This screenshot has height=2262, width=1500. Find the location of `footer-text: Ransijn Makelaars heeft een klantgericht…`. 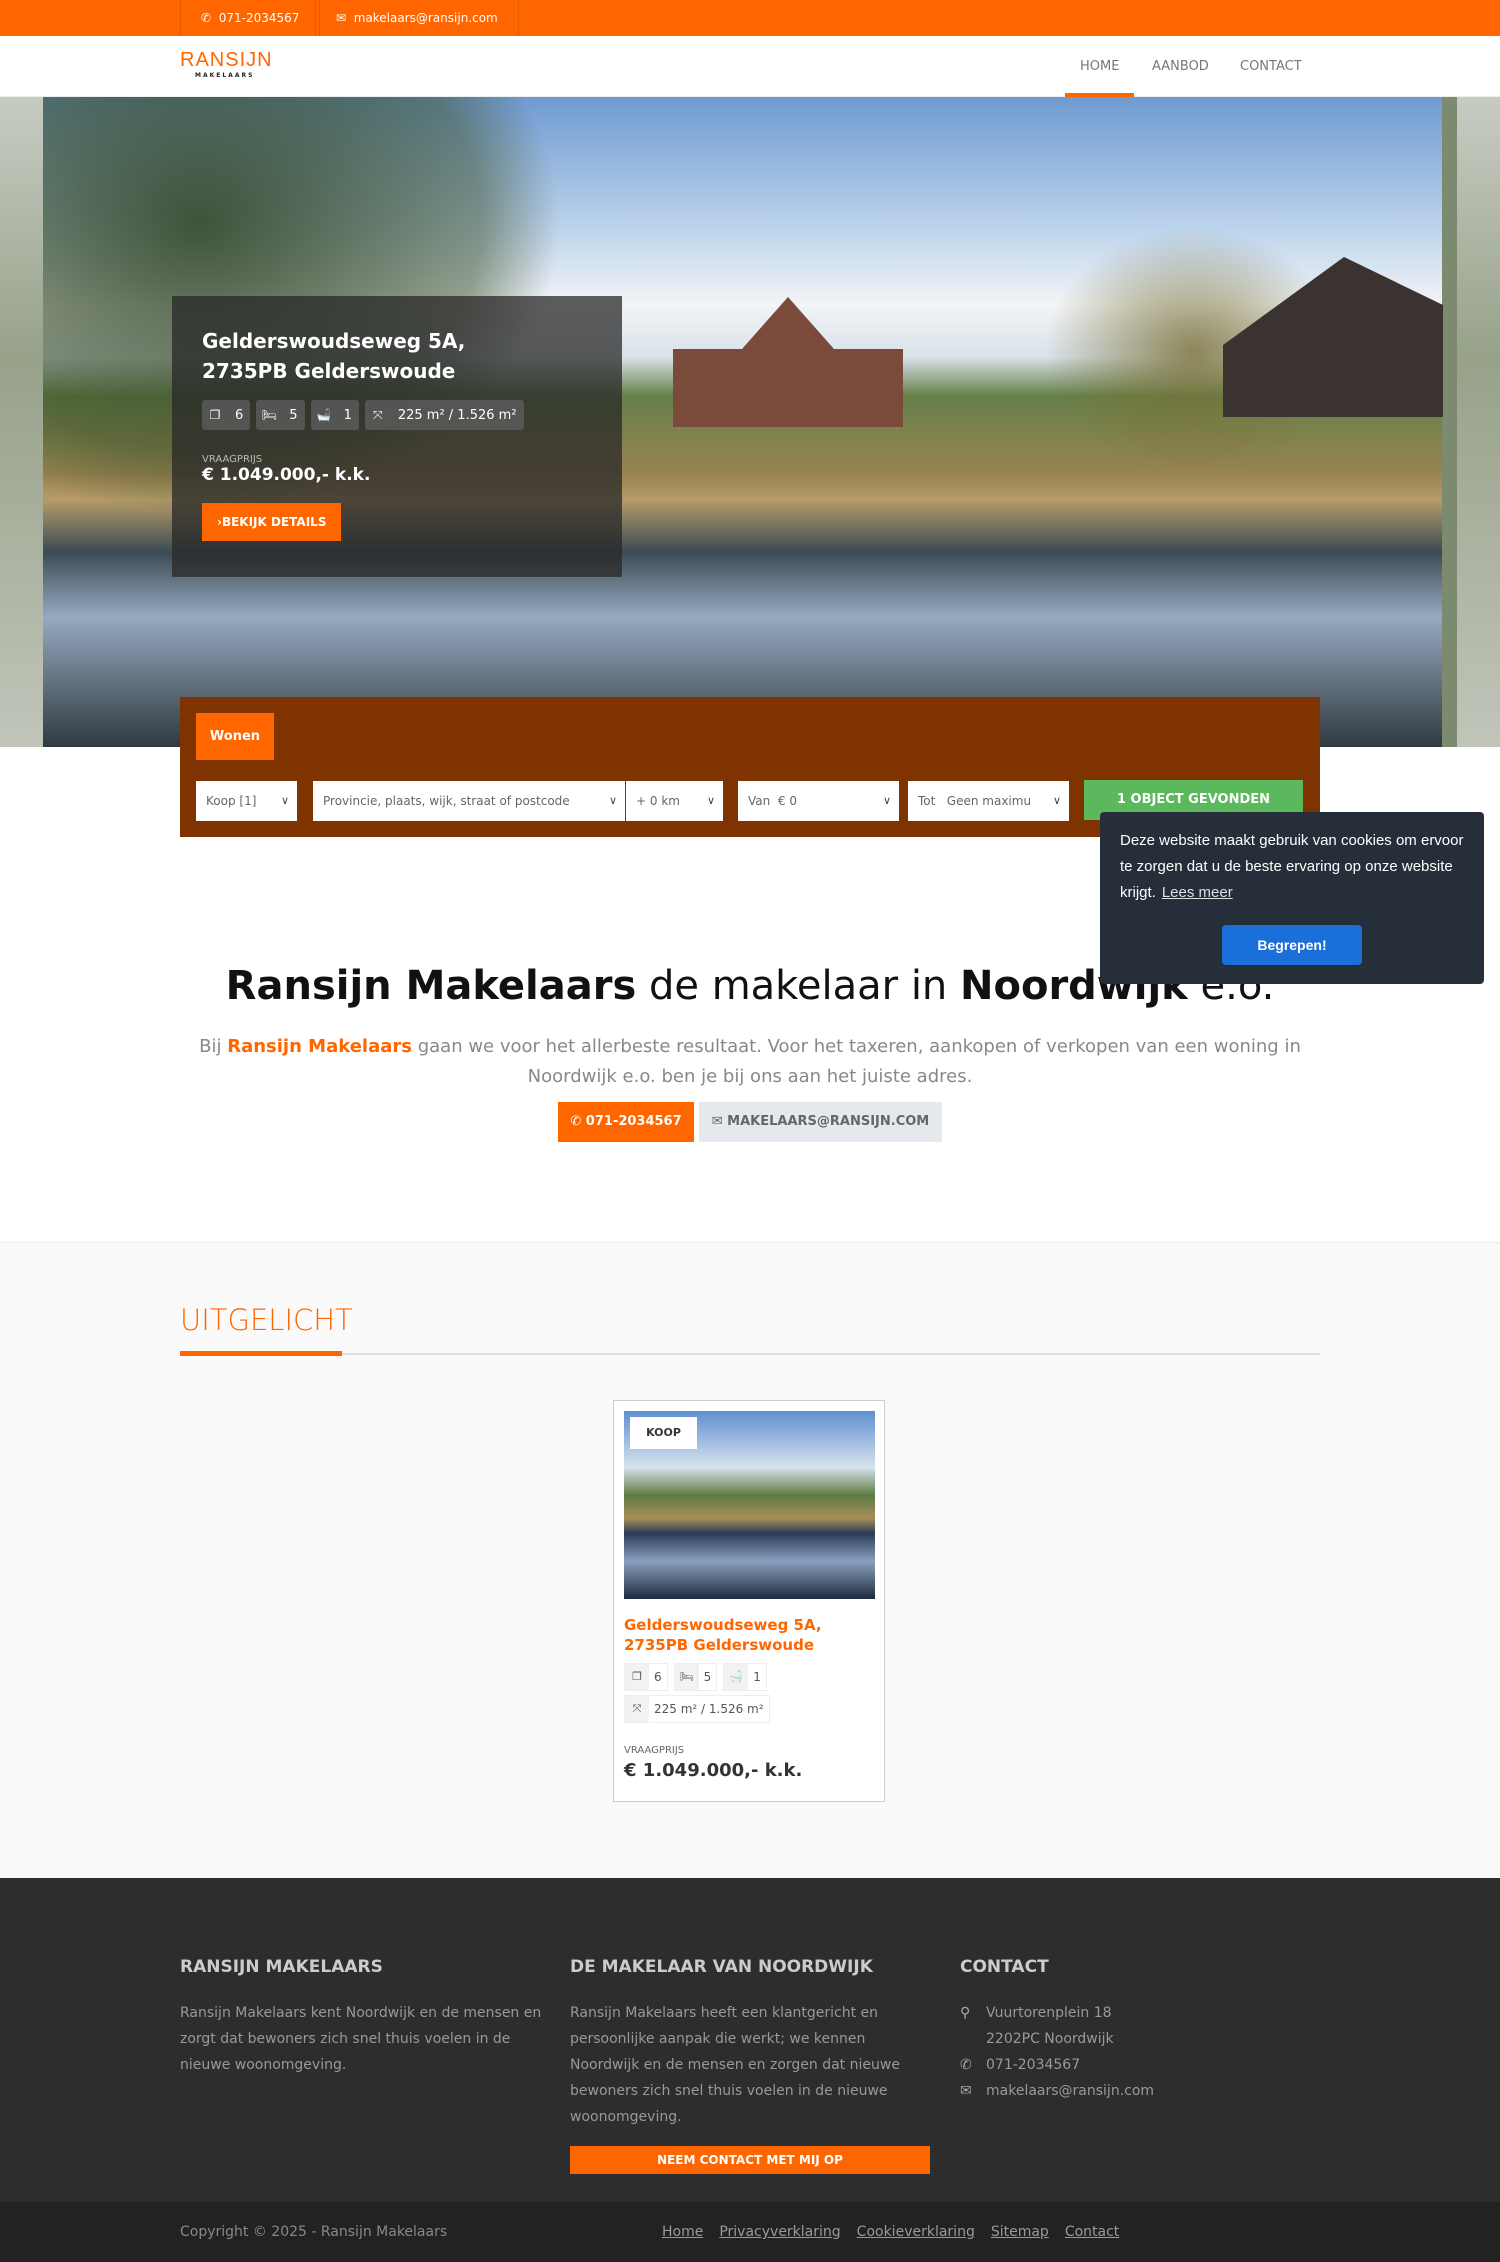

footer-text: Ransijn Makelaars heeft een klantgericht… is located at coordinates (735, 2065).